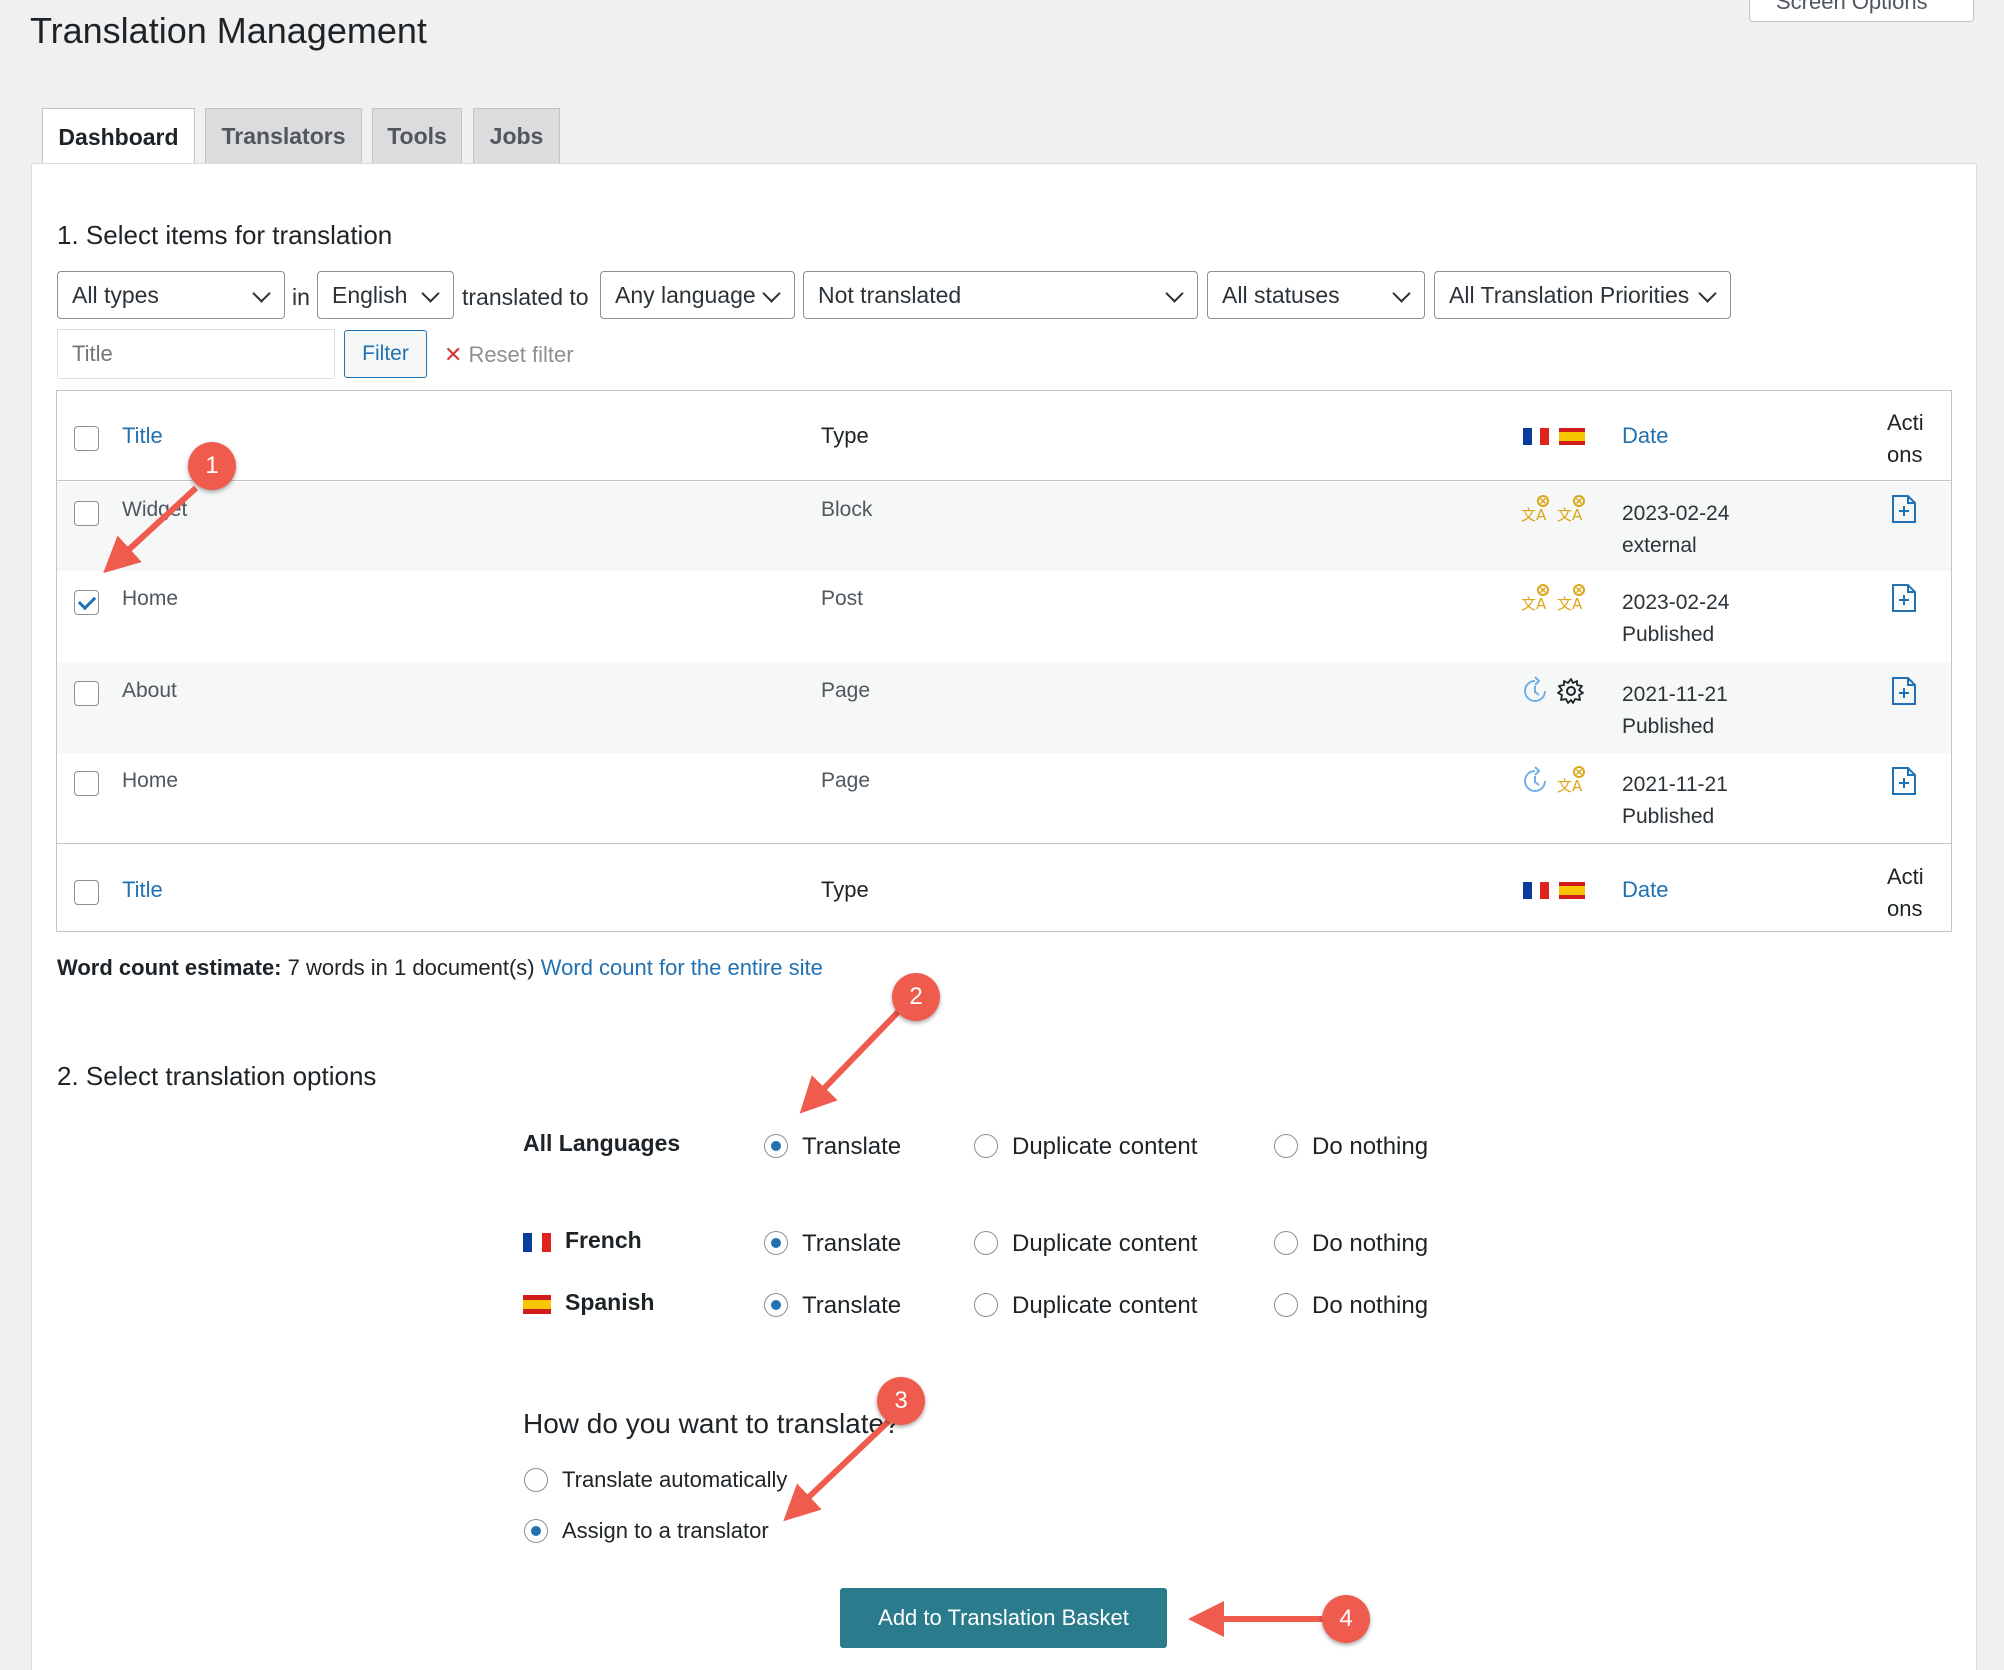 Image resolution: width=2004 pixels, height=1670 pixels. What do you see at coordinates (851, 1147) in the screenshot?
I see `all-translate-label: Translate` at bounding box center [851, 1147].